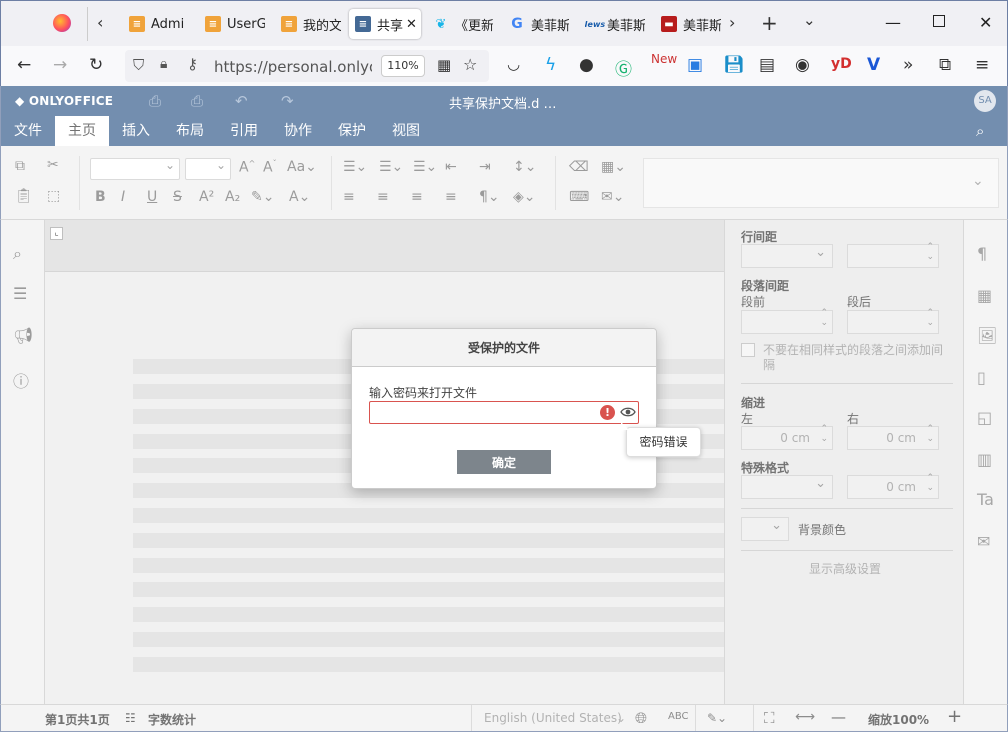 This screenshot has width=1008, height=732. What do you see at coordinates (163, 64) in the screenshot?
I see `lock-icon: 🔒︎` at bounding box center [163, 64].